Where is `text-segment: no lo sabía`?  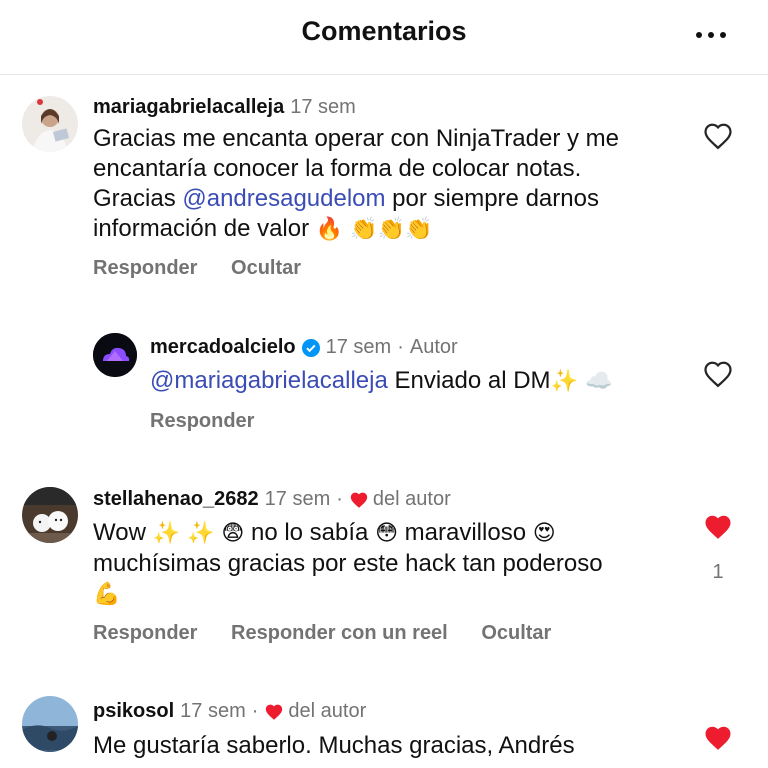
text-segment: no lo sabía is located at coordinates (310, 532).